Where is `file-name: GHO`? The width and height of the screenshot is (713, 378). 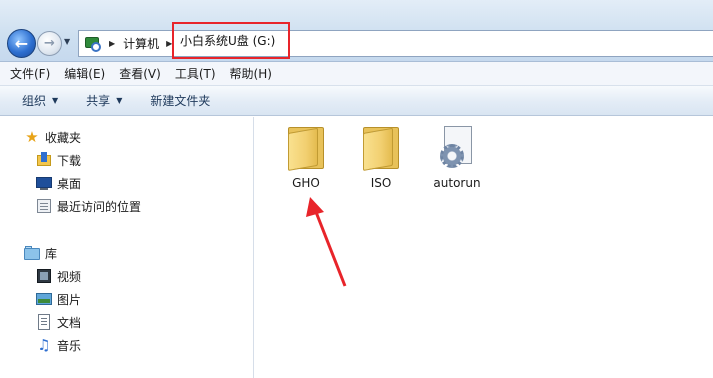 file-name: GHO is located at coordinates (306, 183).